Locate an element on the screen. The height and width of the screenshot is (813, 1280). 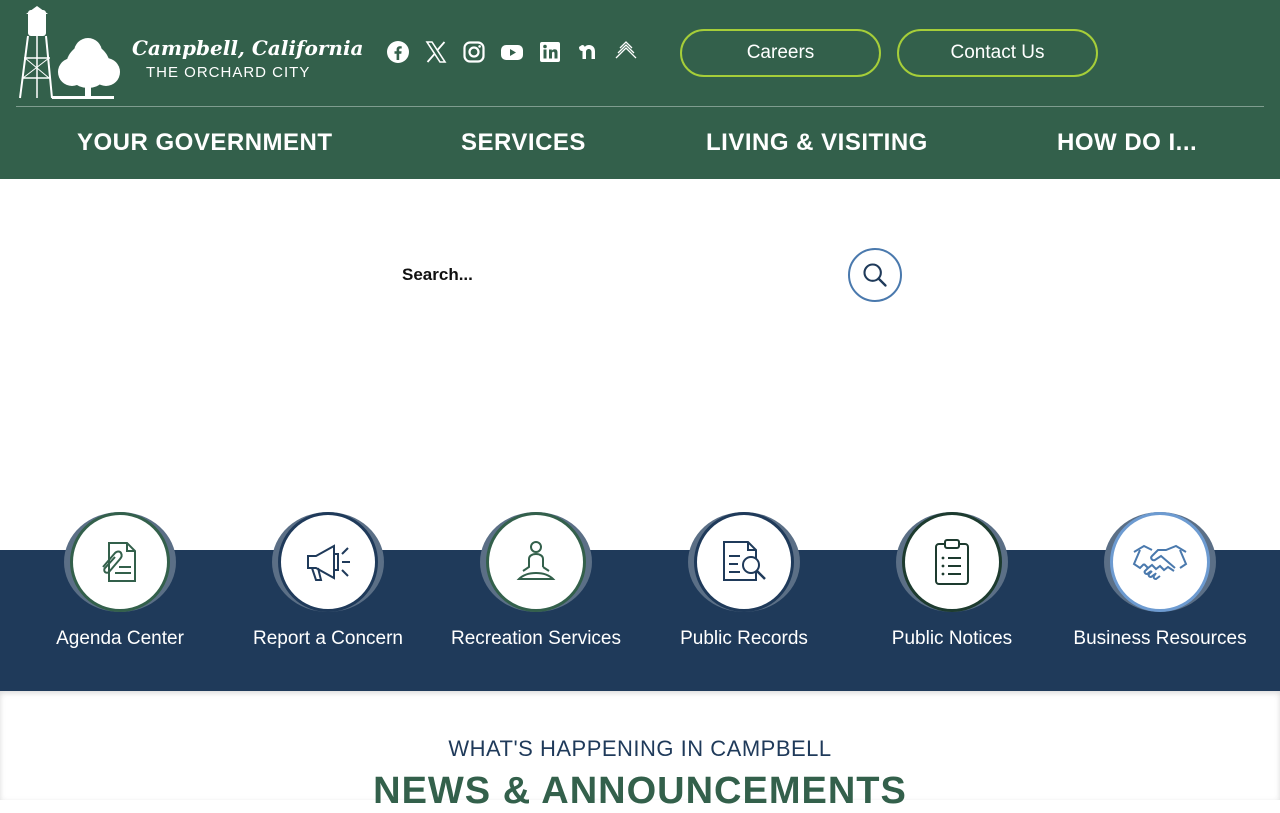
logo-subtitle: THE ORCHARD CITY is located at coordinates (228, 72).